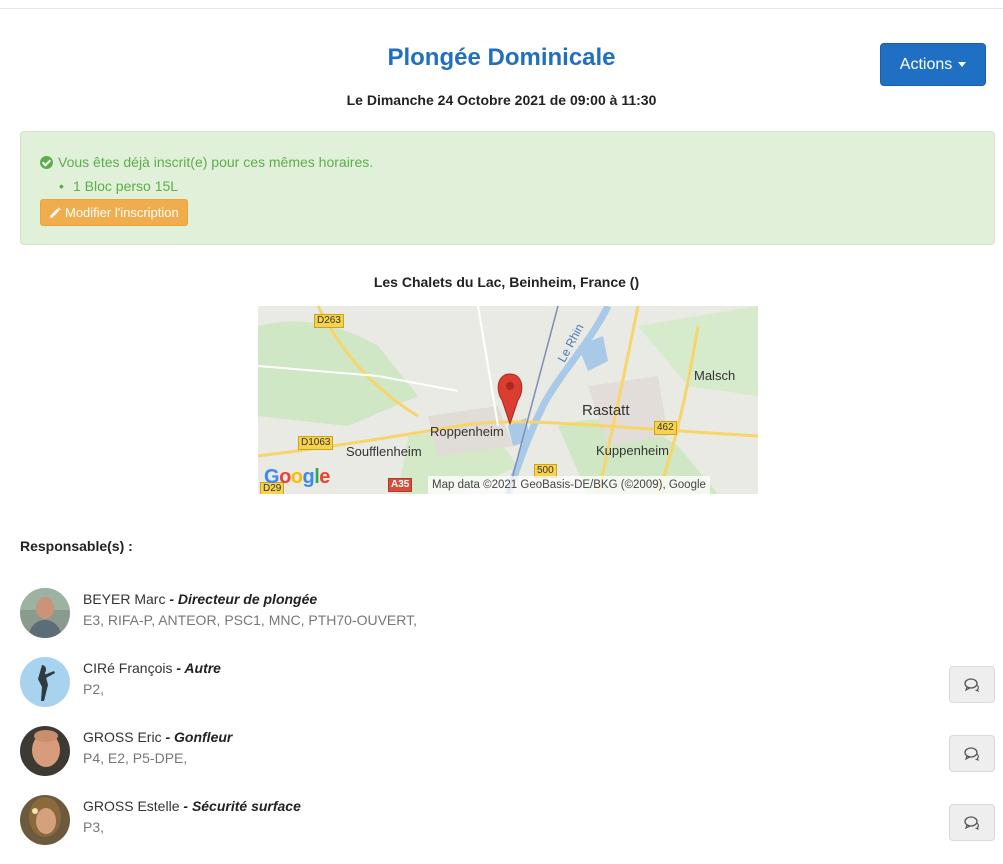 The width and height of the screenshot is (1003, 864). I want to click on responsable-name: GROSS Estelle, so click(131, 806).